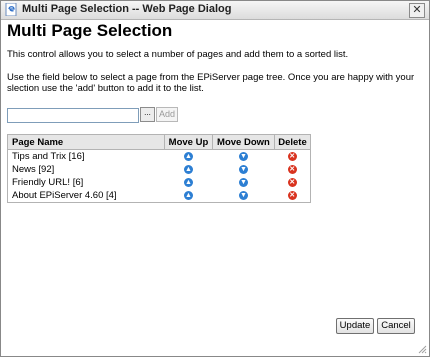  Describe the element at coordinates (86, 142) in the screenshot. I see `column-header-page-name: Page Name` at that location.